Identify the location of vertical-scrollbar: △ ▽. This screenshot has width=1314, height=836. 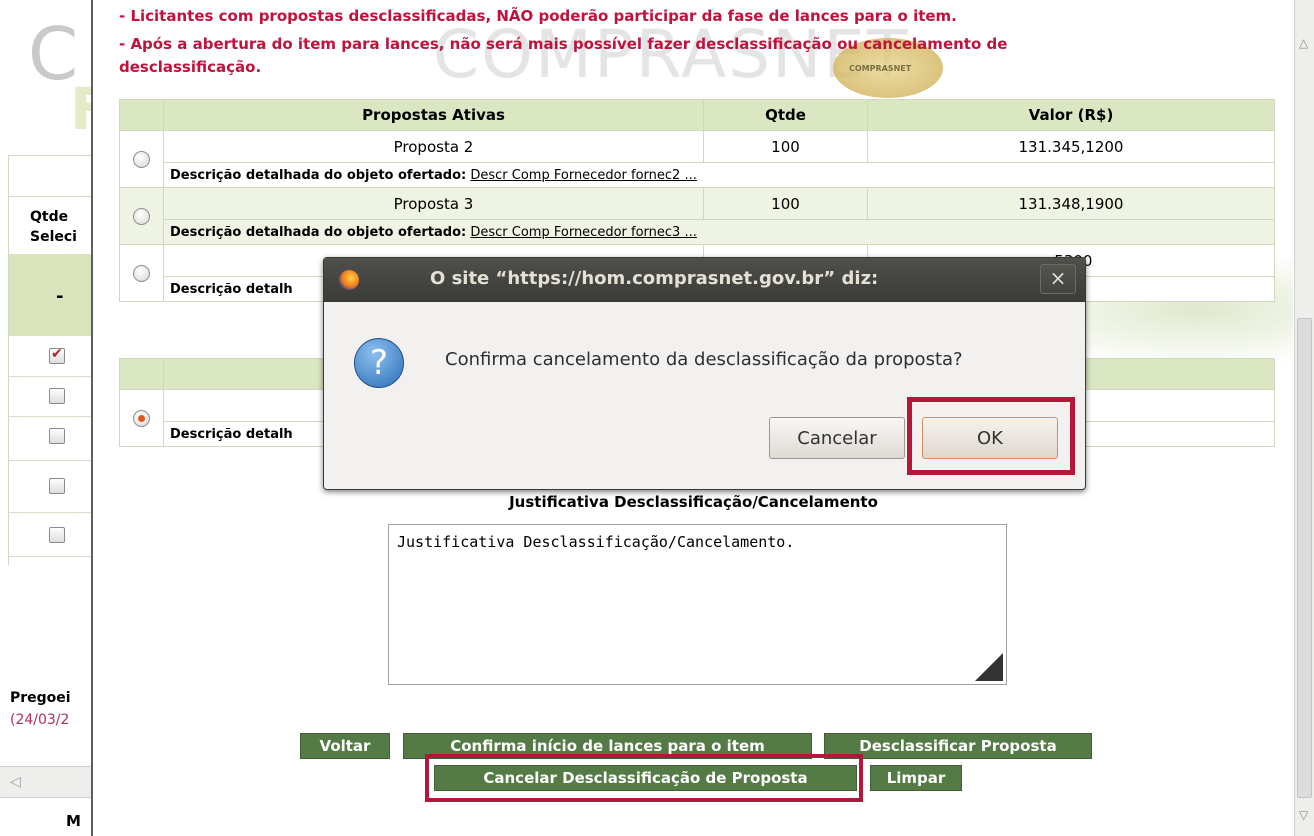
(1304, 418).